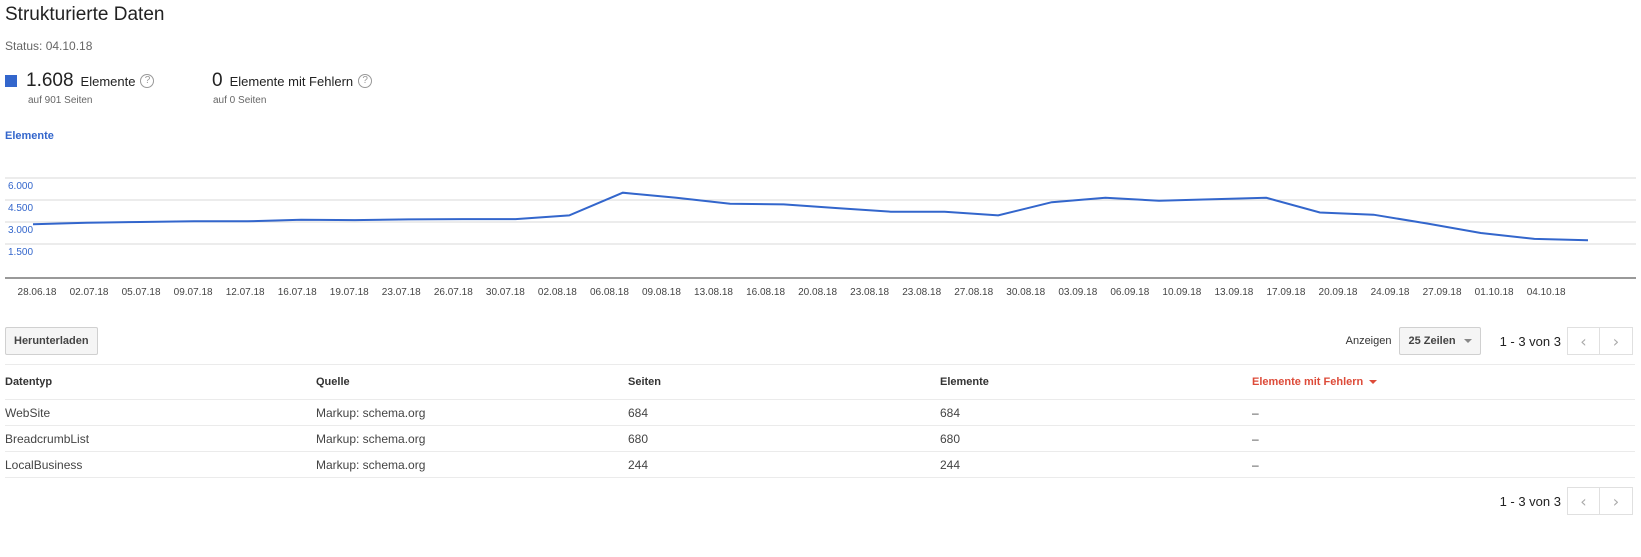  Describe the element at coordinates (28, 382) in the screenshot. I see `column-header-datentyp: Datentyp` at that location.